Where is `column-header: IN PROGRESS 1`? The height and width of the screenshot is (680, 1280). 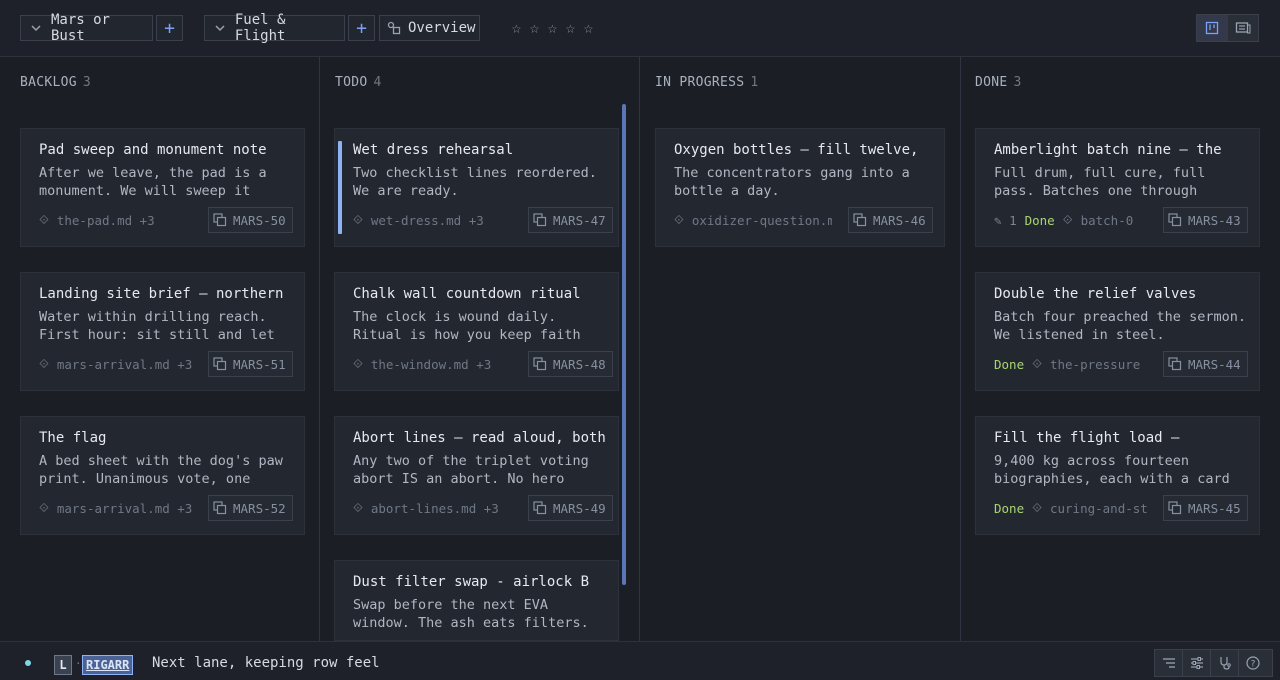 column-header: IN PROGRESS 1 is located at coordinates (707, 82).